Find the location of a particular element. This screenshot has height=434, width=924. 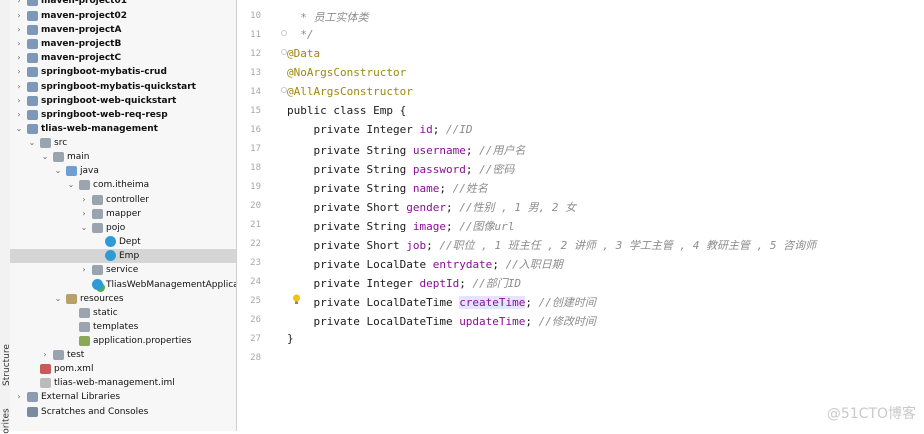

code-token: * 员工实体类 is located at coordinates (328, 17).